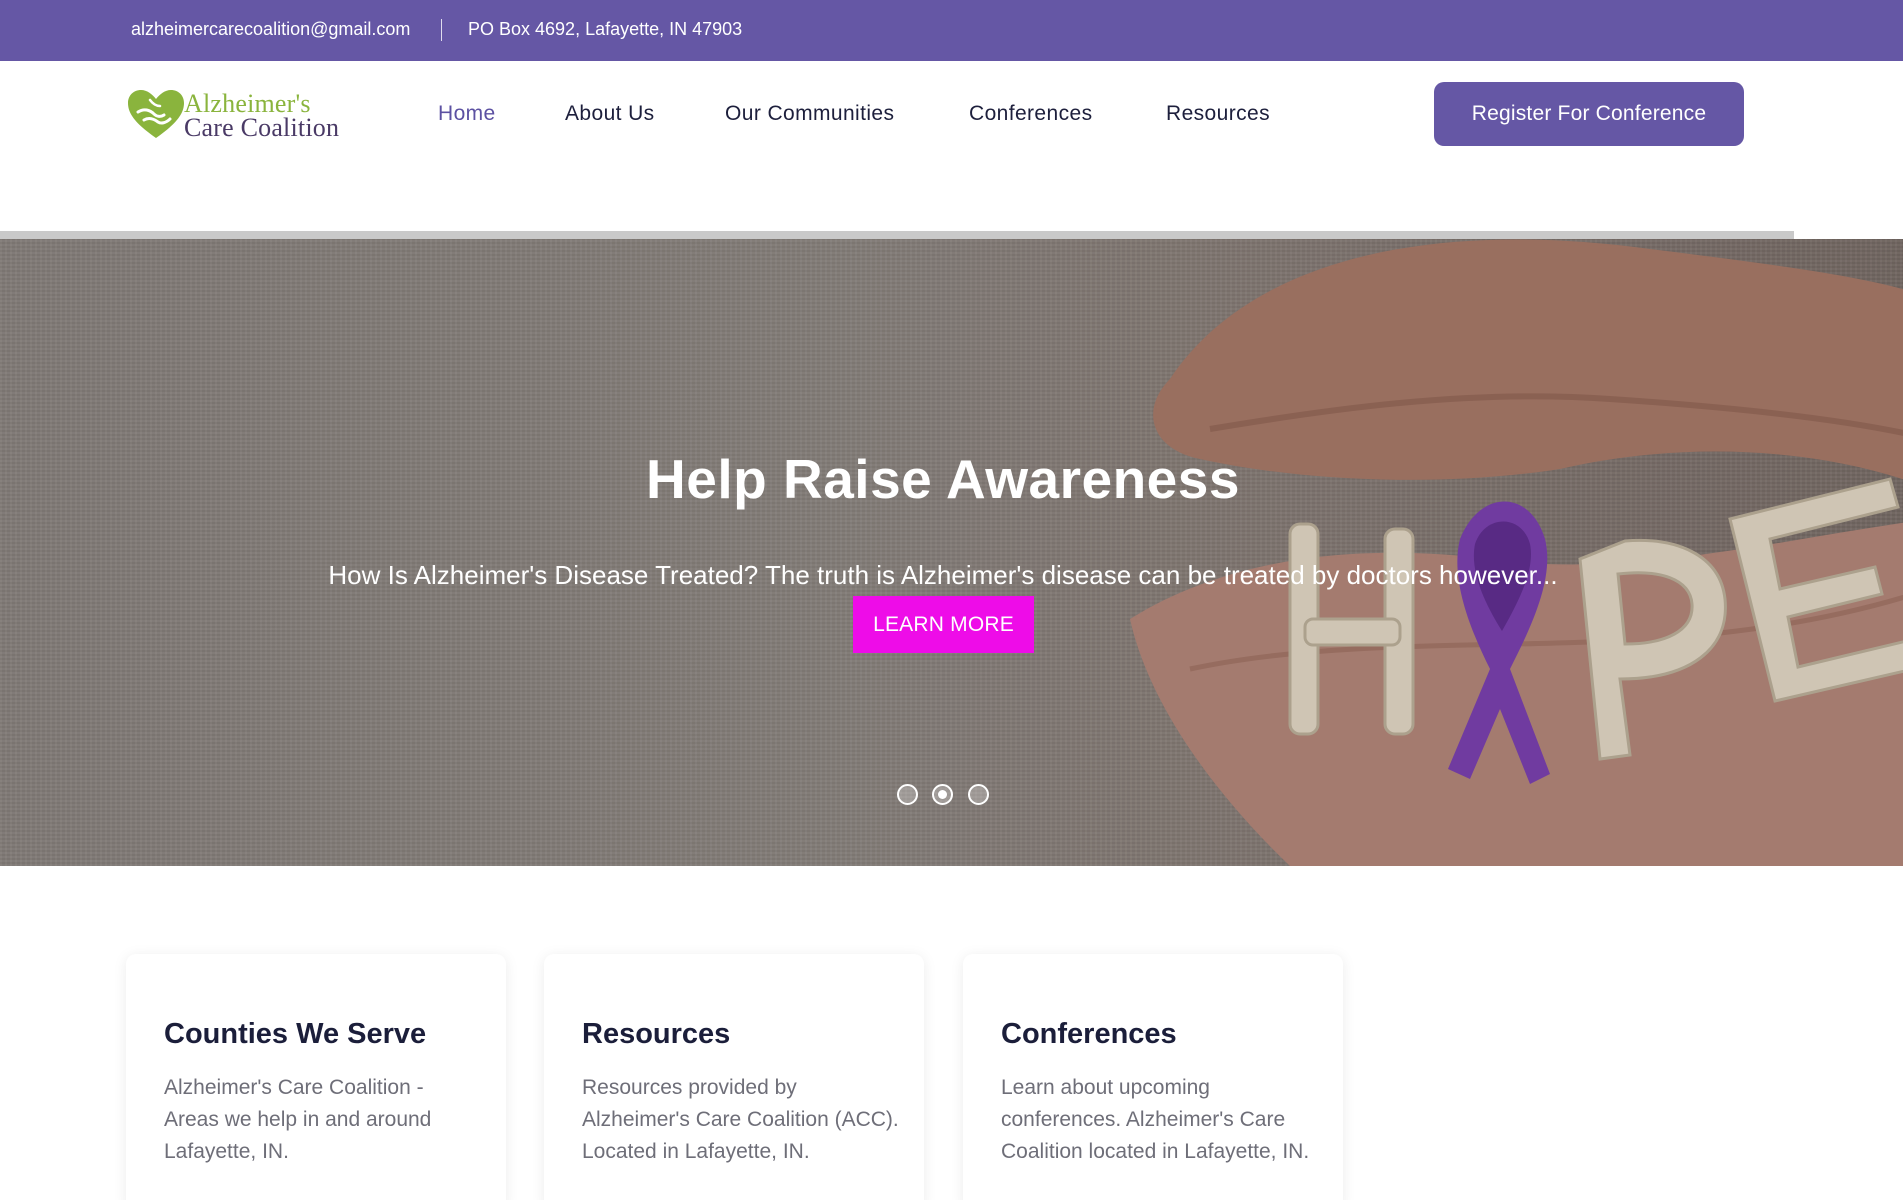 The width and height of the screenshot is (1903, 1200). I want to click on nav-about-us: About Us, so click(610, 114).